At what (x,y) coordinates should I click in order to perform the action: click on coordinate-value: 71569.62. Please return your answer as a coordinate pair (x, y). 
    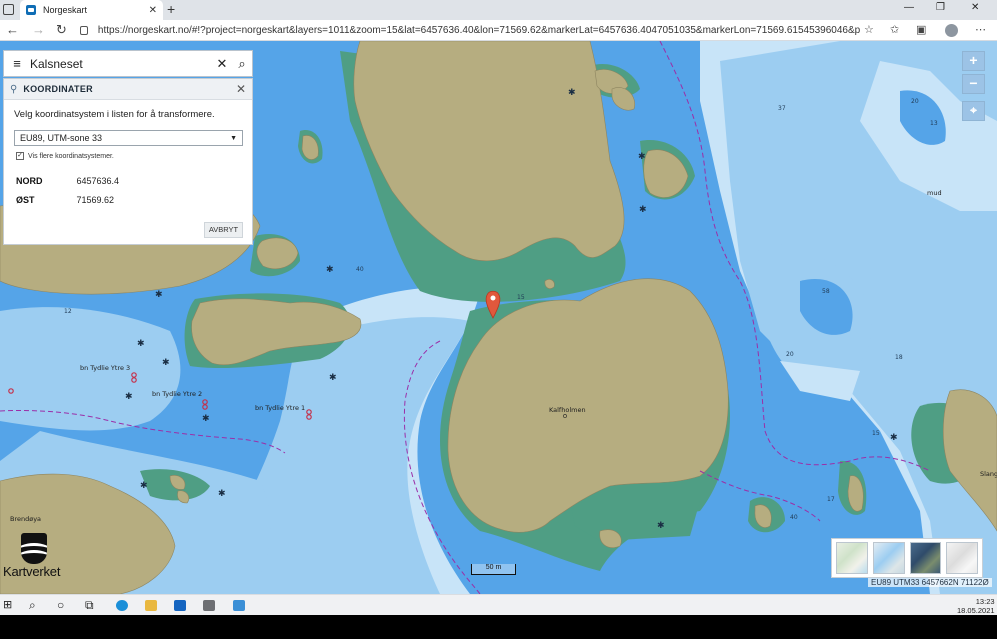
    Looking at the image, I should click on (95, 200).